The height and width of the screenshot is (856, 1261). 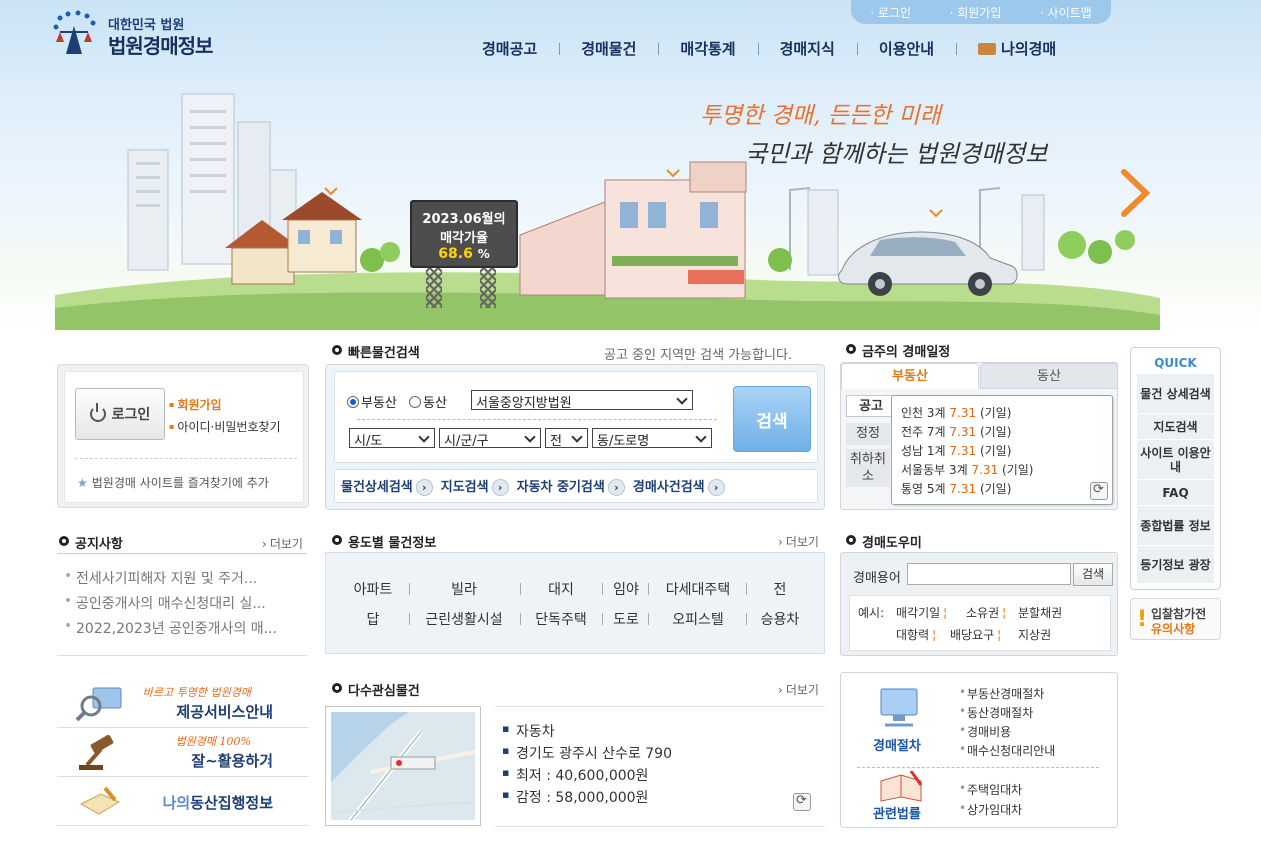 What do you see at coordinates (373, 619) in the screenshot?
I see `usage-link-paddy: 답` at bounding box center [373, 619].